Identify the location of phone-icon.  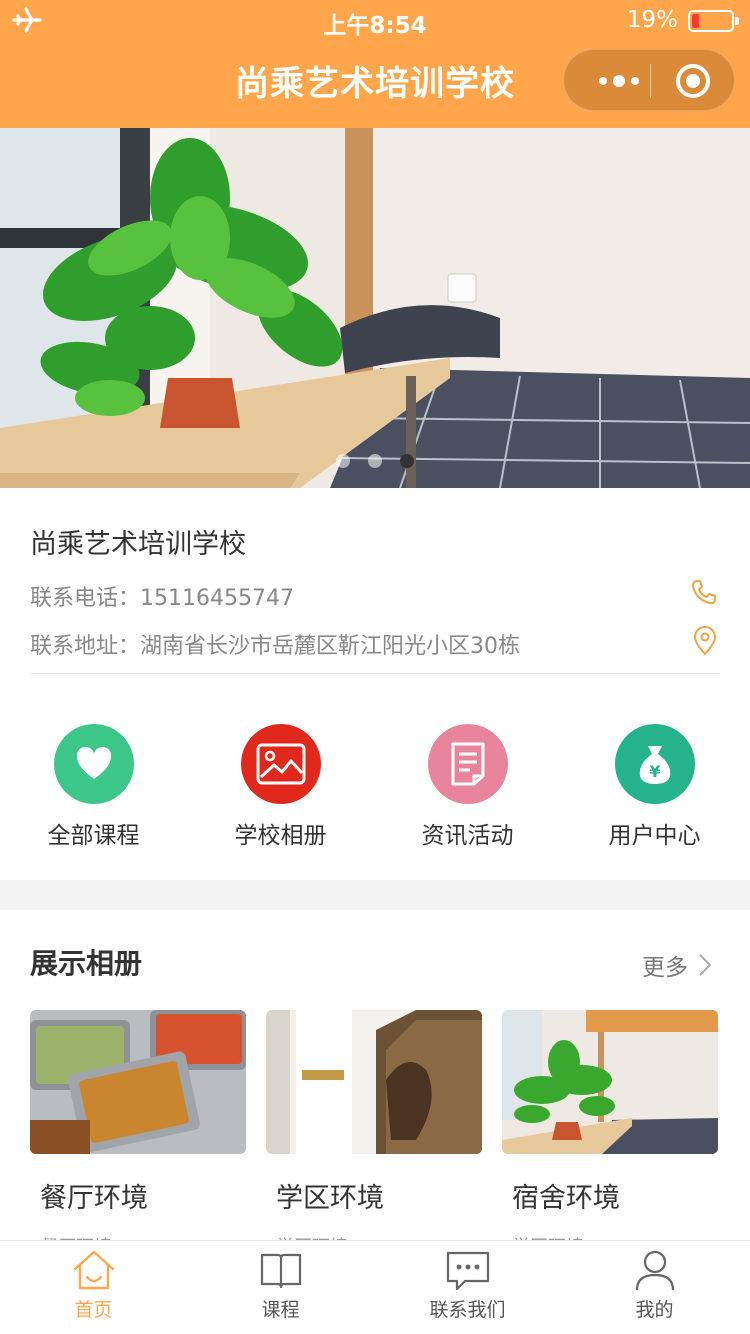
(704, 592).